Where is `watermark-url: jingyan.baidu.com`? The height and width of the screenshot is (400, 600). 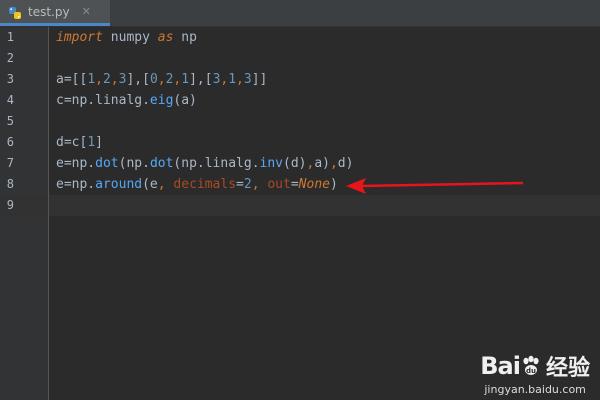 watermark-url: jingyan.baidu.com is located at coordinates (535, 389).